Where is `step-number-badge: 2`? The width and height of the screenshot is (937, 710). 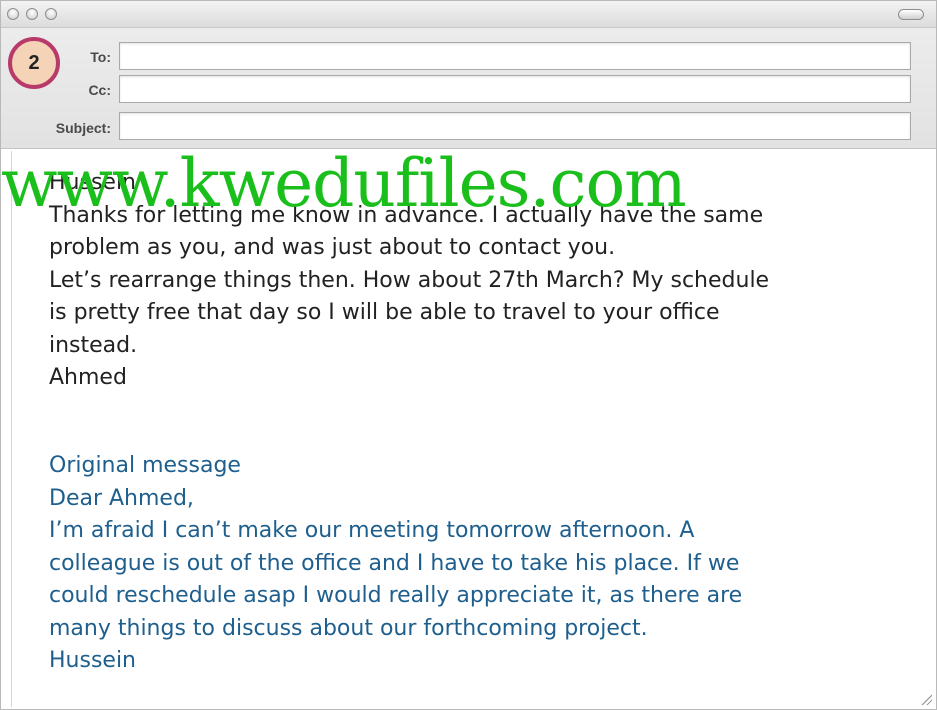 step-number-badge: 2 is located at coordinates (34, 63).